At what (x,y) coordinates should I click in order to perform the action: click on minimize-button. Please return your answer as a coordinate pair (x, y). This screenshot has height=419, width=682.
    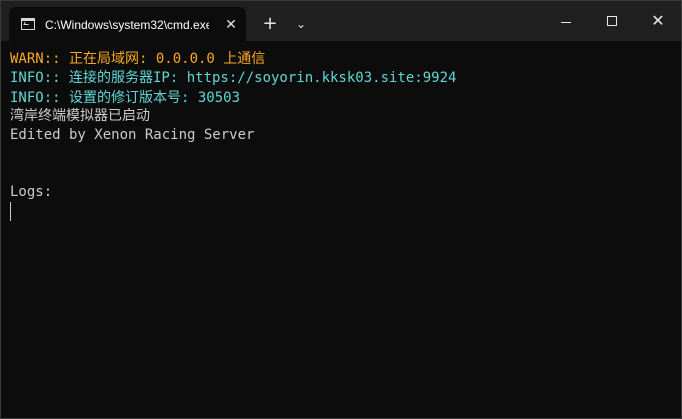
    Looking at the image, I should click on (566, 21).